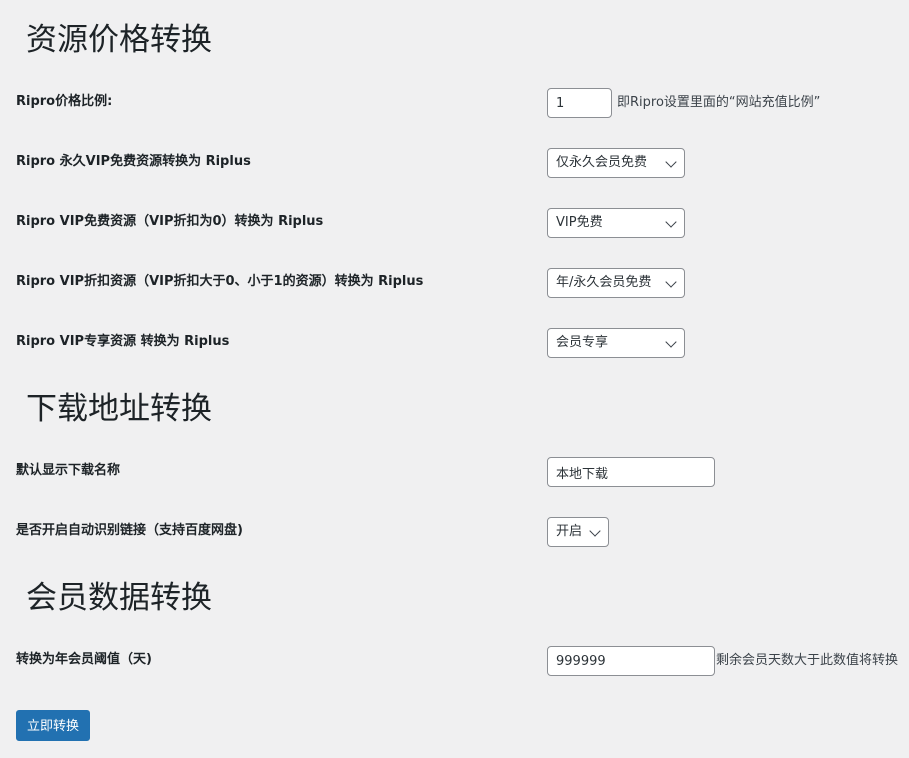 This screenshot has height=758, width=909. What do you see at coordinates (133, 161) in the screenshot?
I see `permanent-vip-free-label: Ripro 永久VIP免费资源转换为 Riplus` at bounding box center [133, 161].